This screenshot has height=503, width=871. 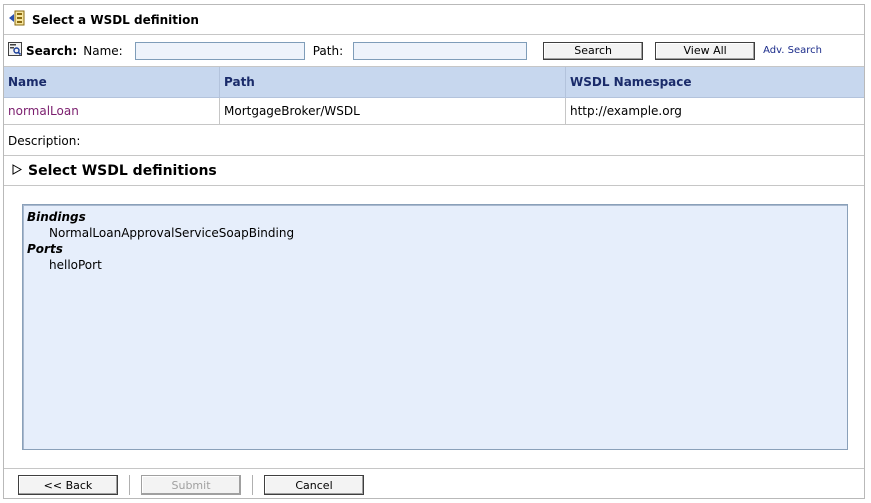 I want to click on table-header-row: Name Path WSDL Namespace, so click(x=434, y=82).